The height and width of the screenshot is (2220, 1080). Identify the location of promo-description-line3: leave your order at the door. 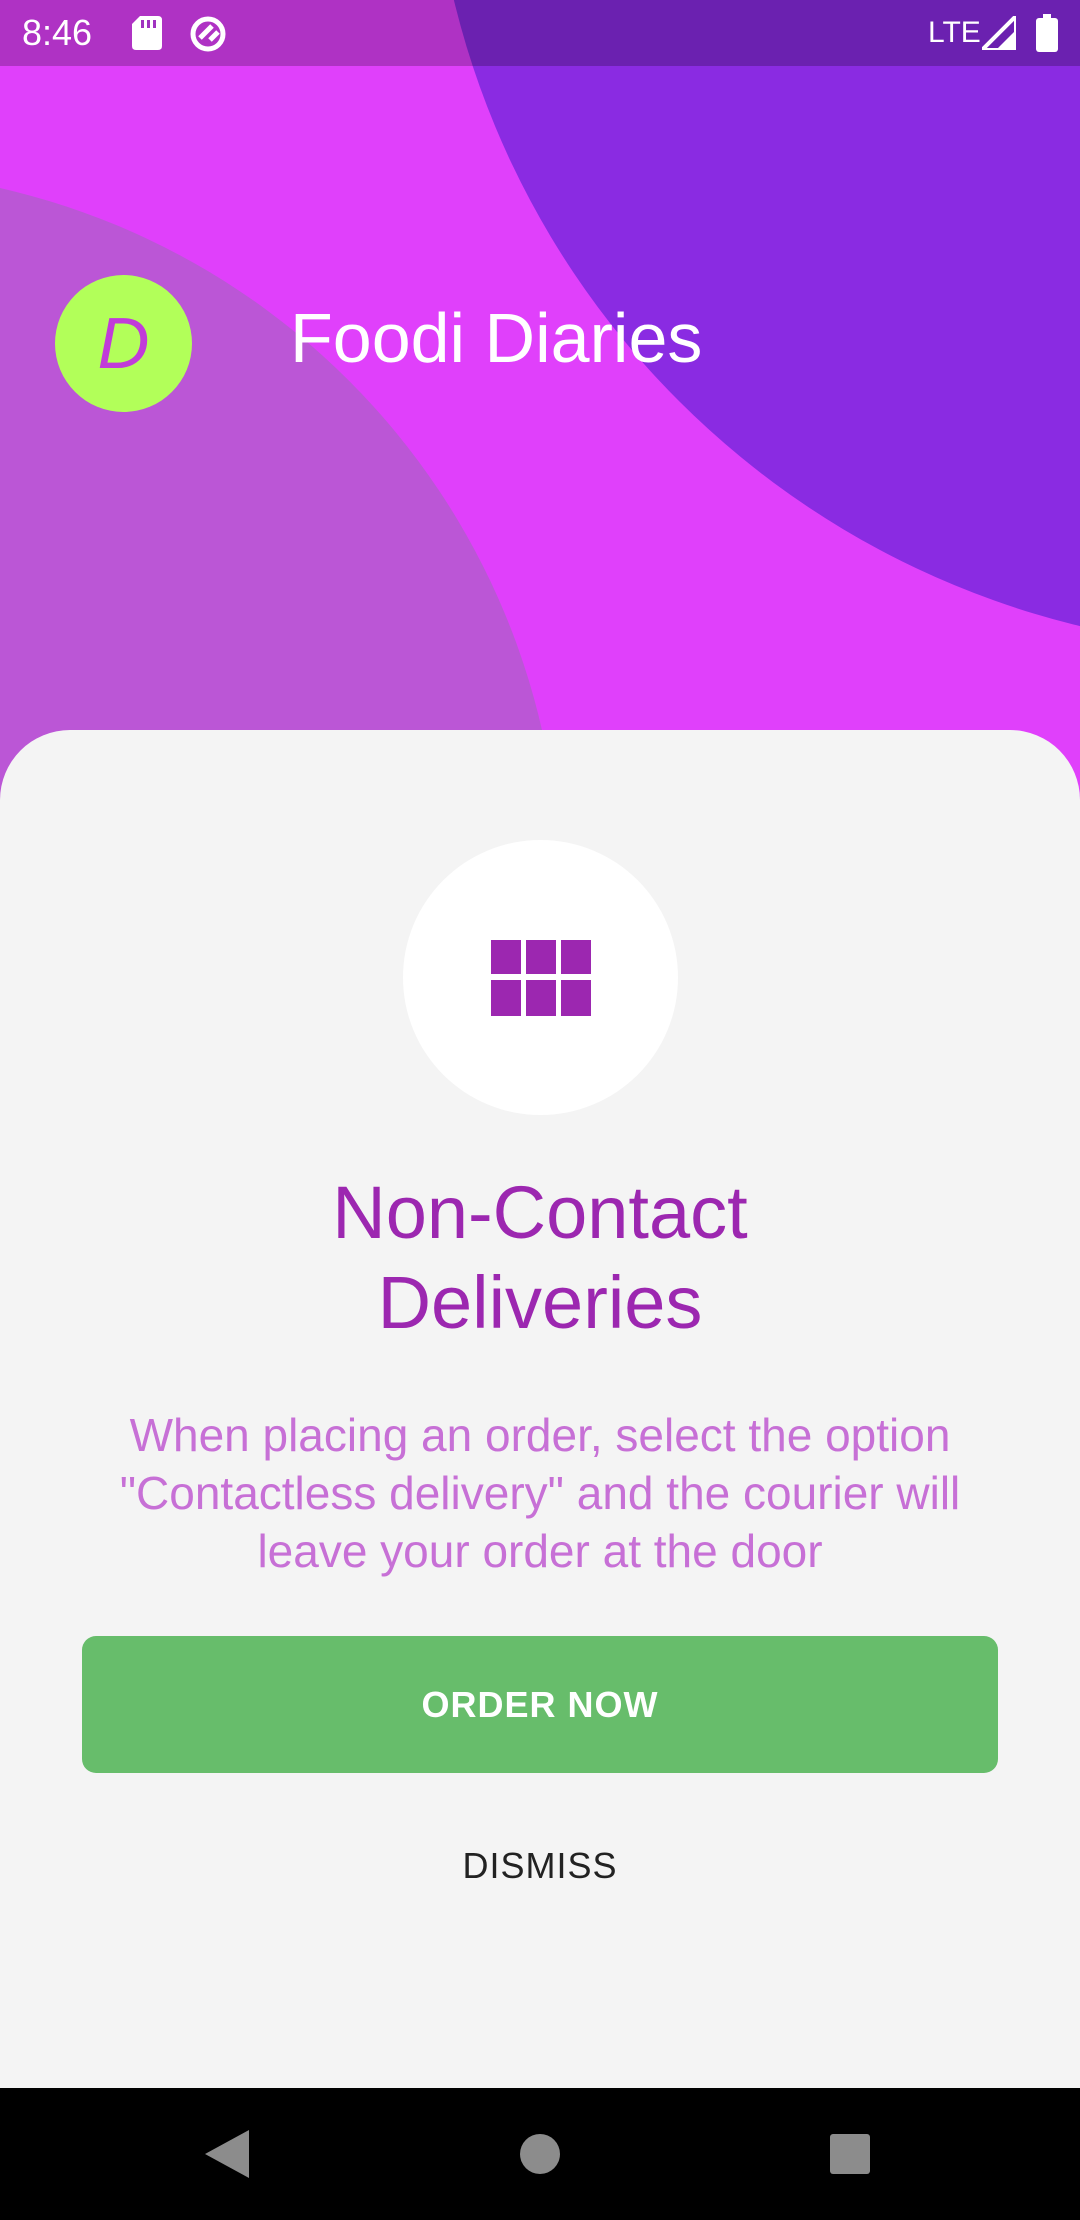
(540, 1551).